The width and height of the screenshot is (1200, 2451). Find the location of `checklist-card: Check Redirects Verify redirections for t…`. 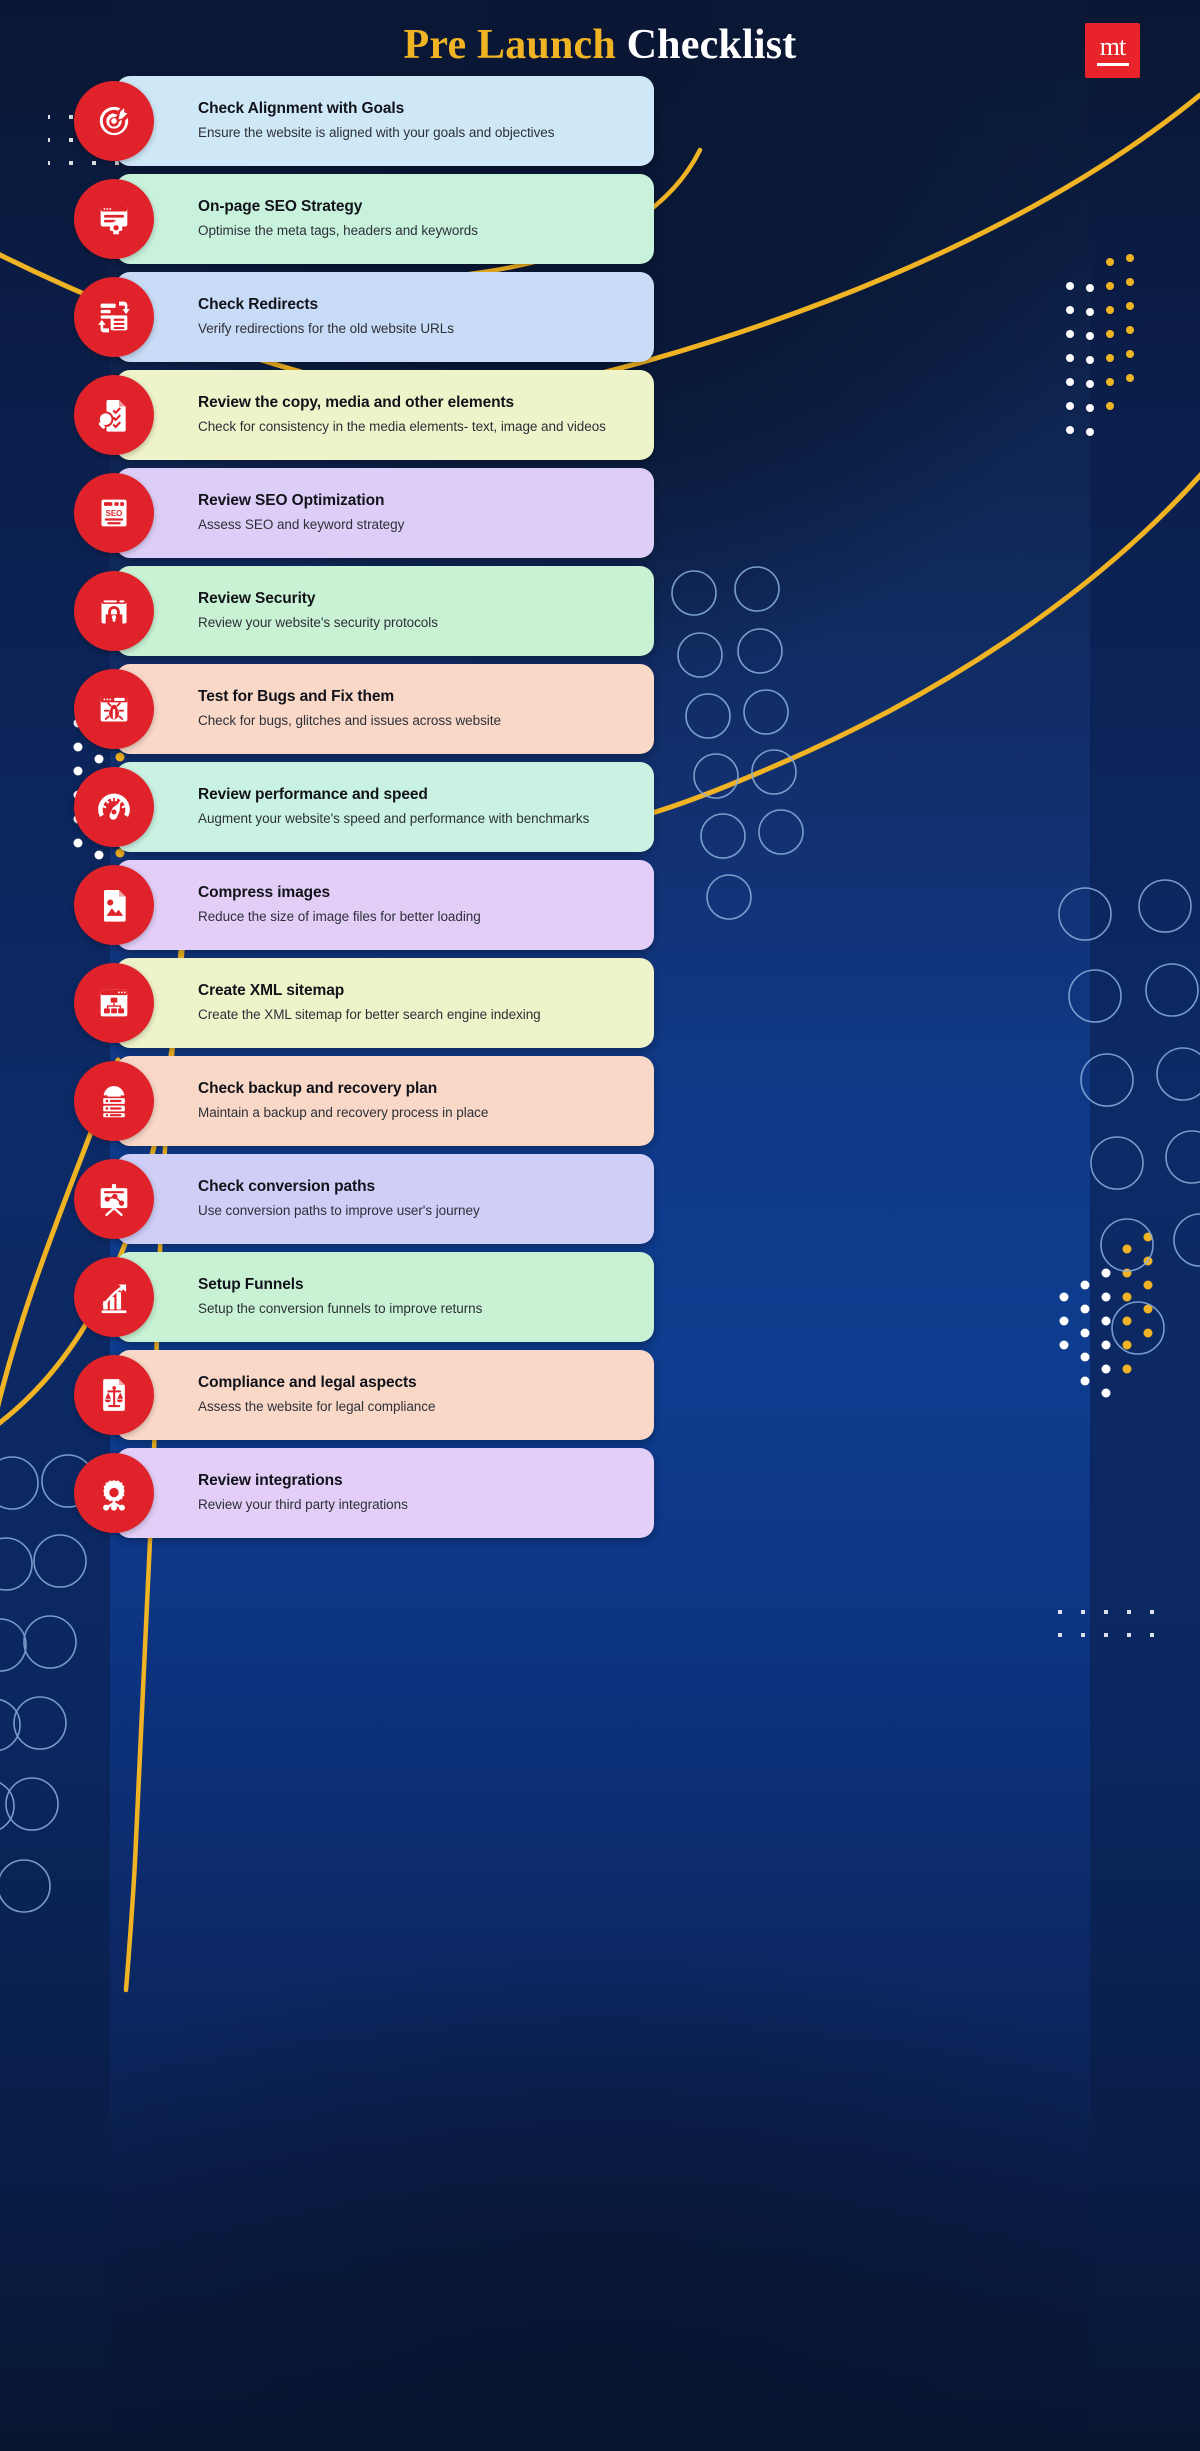

checklist-card: Check Redirects Verify redirections for t… is located at coordinates (364, 317).